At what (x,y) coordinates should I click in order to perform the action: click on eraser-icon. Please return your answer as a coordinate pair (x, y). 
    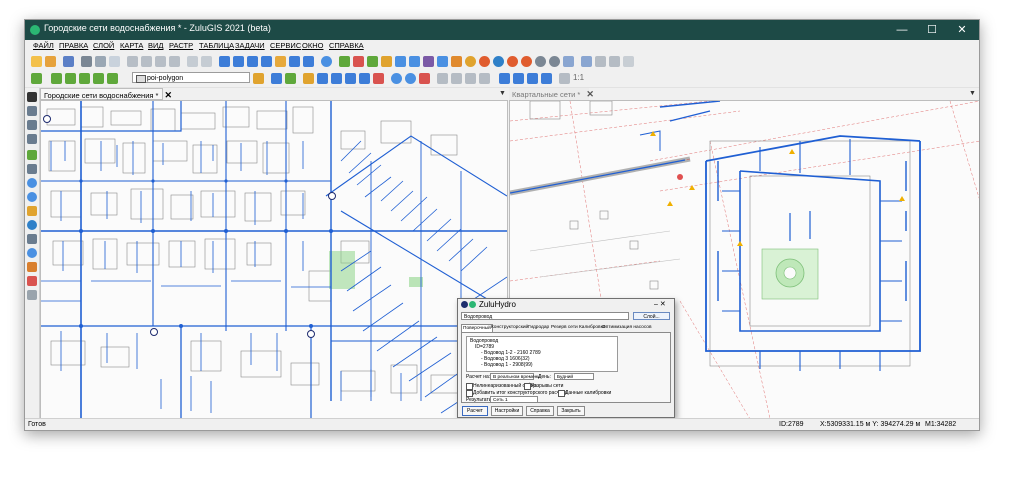
    Looking at the image, I should click on (32, 267).